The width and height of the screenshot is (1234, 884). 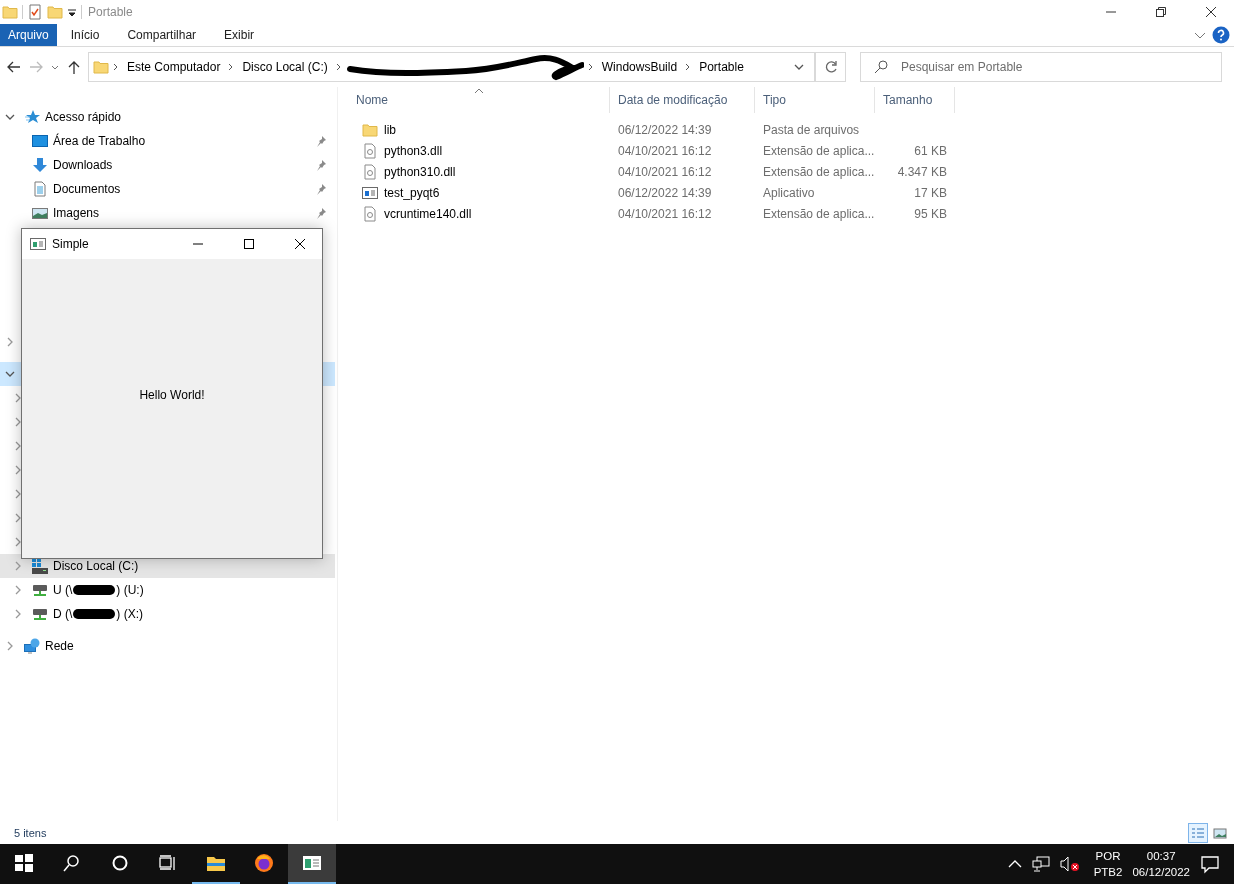 I want to click on taskbar-button, so click(x=312, y=864).